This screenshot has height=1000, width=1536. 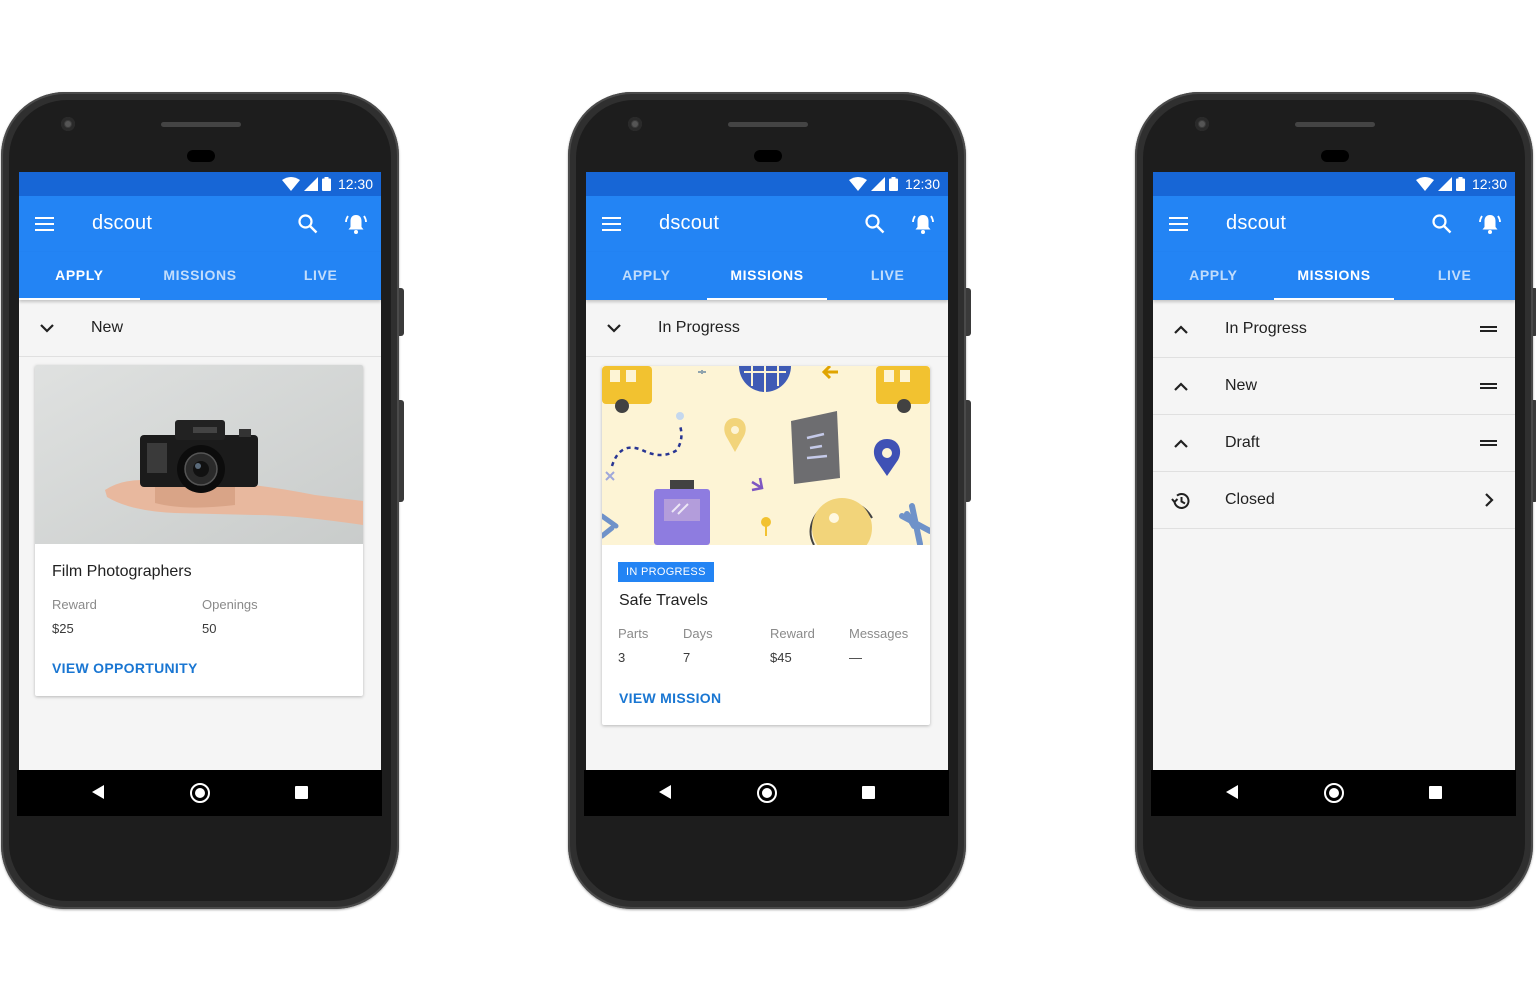 What do you see at coordinates (1334, 329) in the screenshot?
I see `section-row-in-progress: In Progress` at bounding box center [1334, 329].